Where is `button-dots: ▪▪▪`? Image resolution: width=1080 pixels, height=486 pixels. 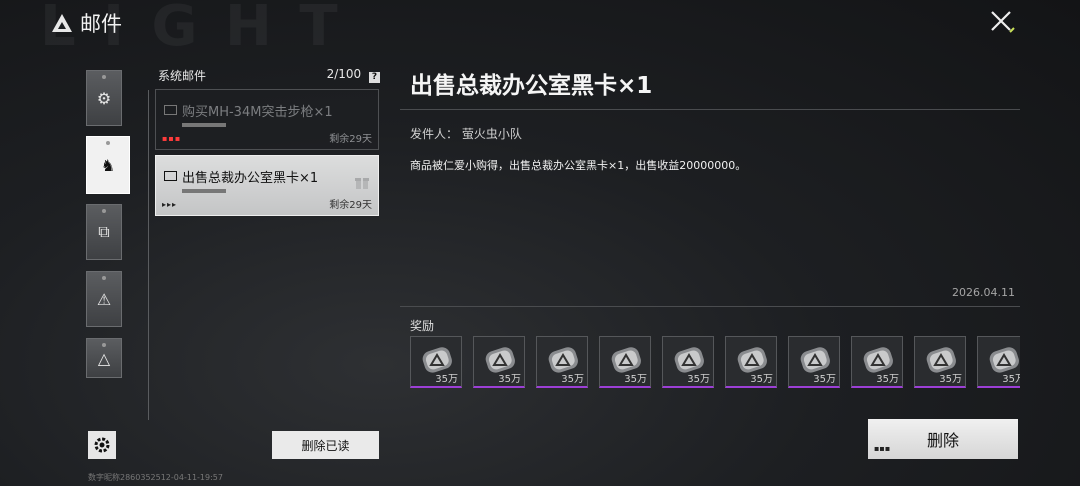 button-dots: ▪▪▪ is located at coordinates (882, 448).